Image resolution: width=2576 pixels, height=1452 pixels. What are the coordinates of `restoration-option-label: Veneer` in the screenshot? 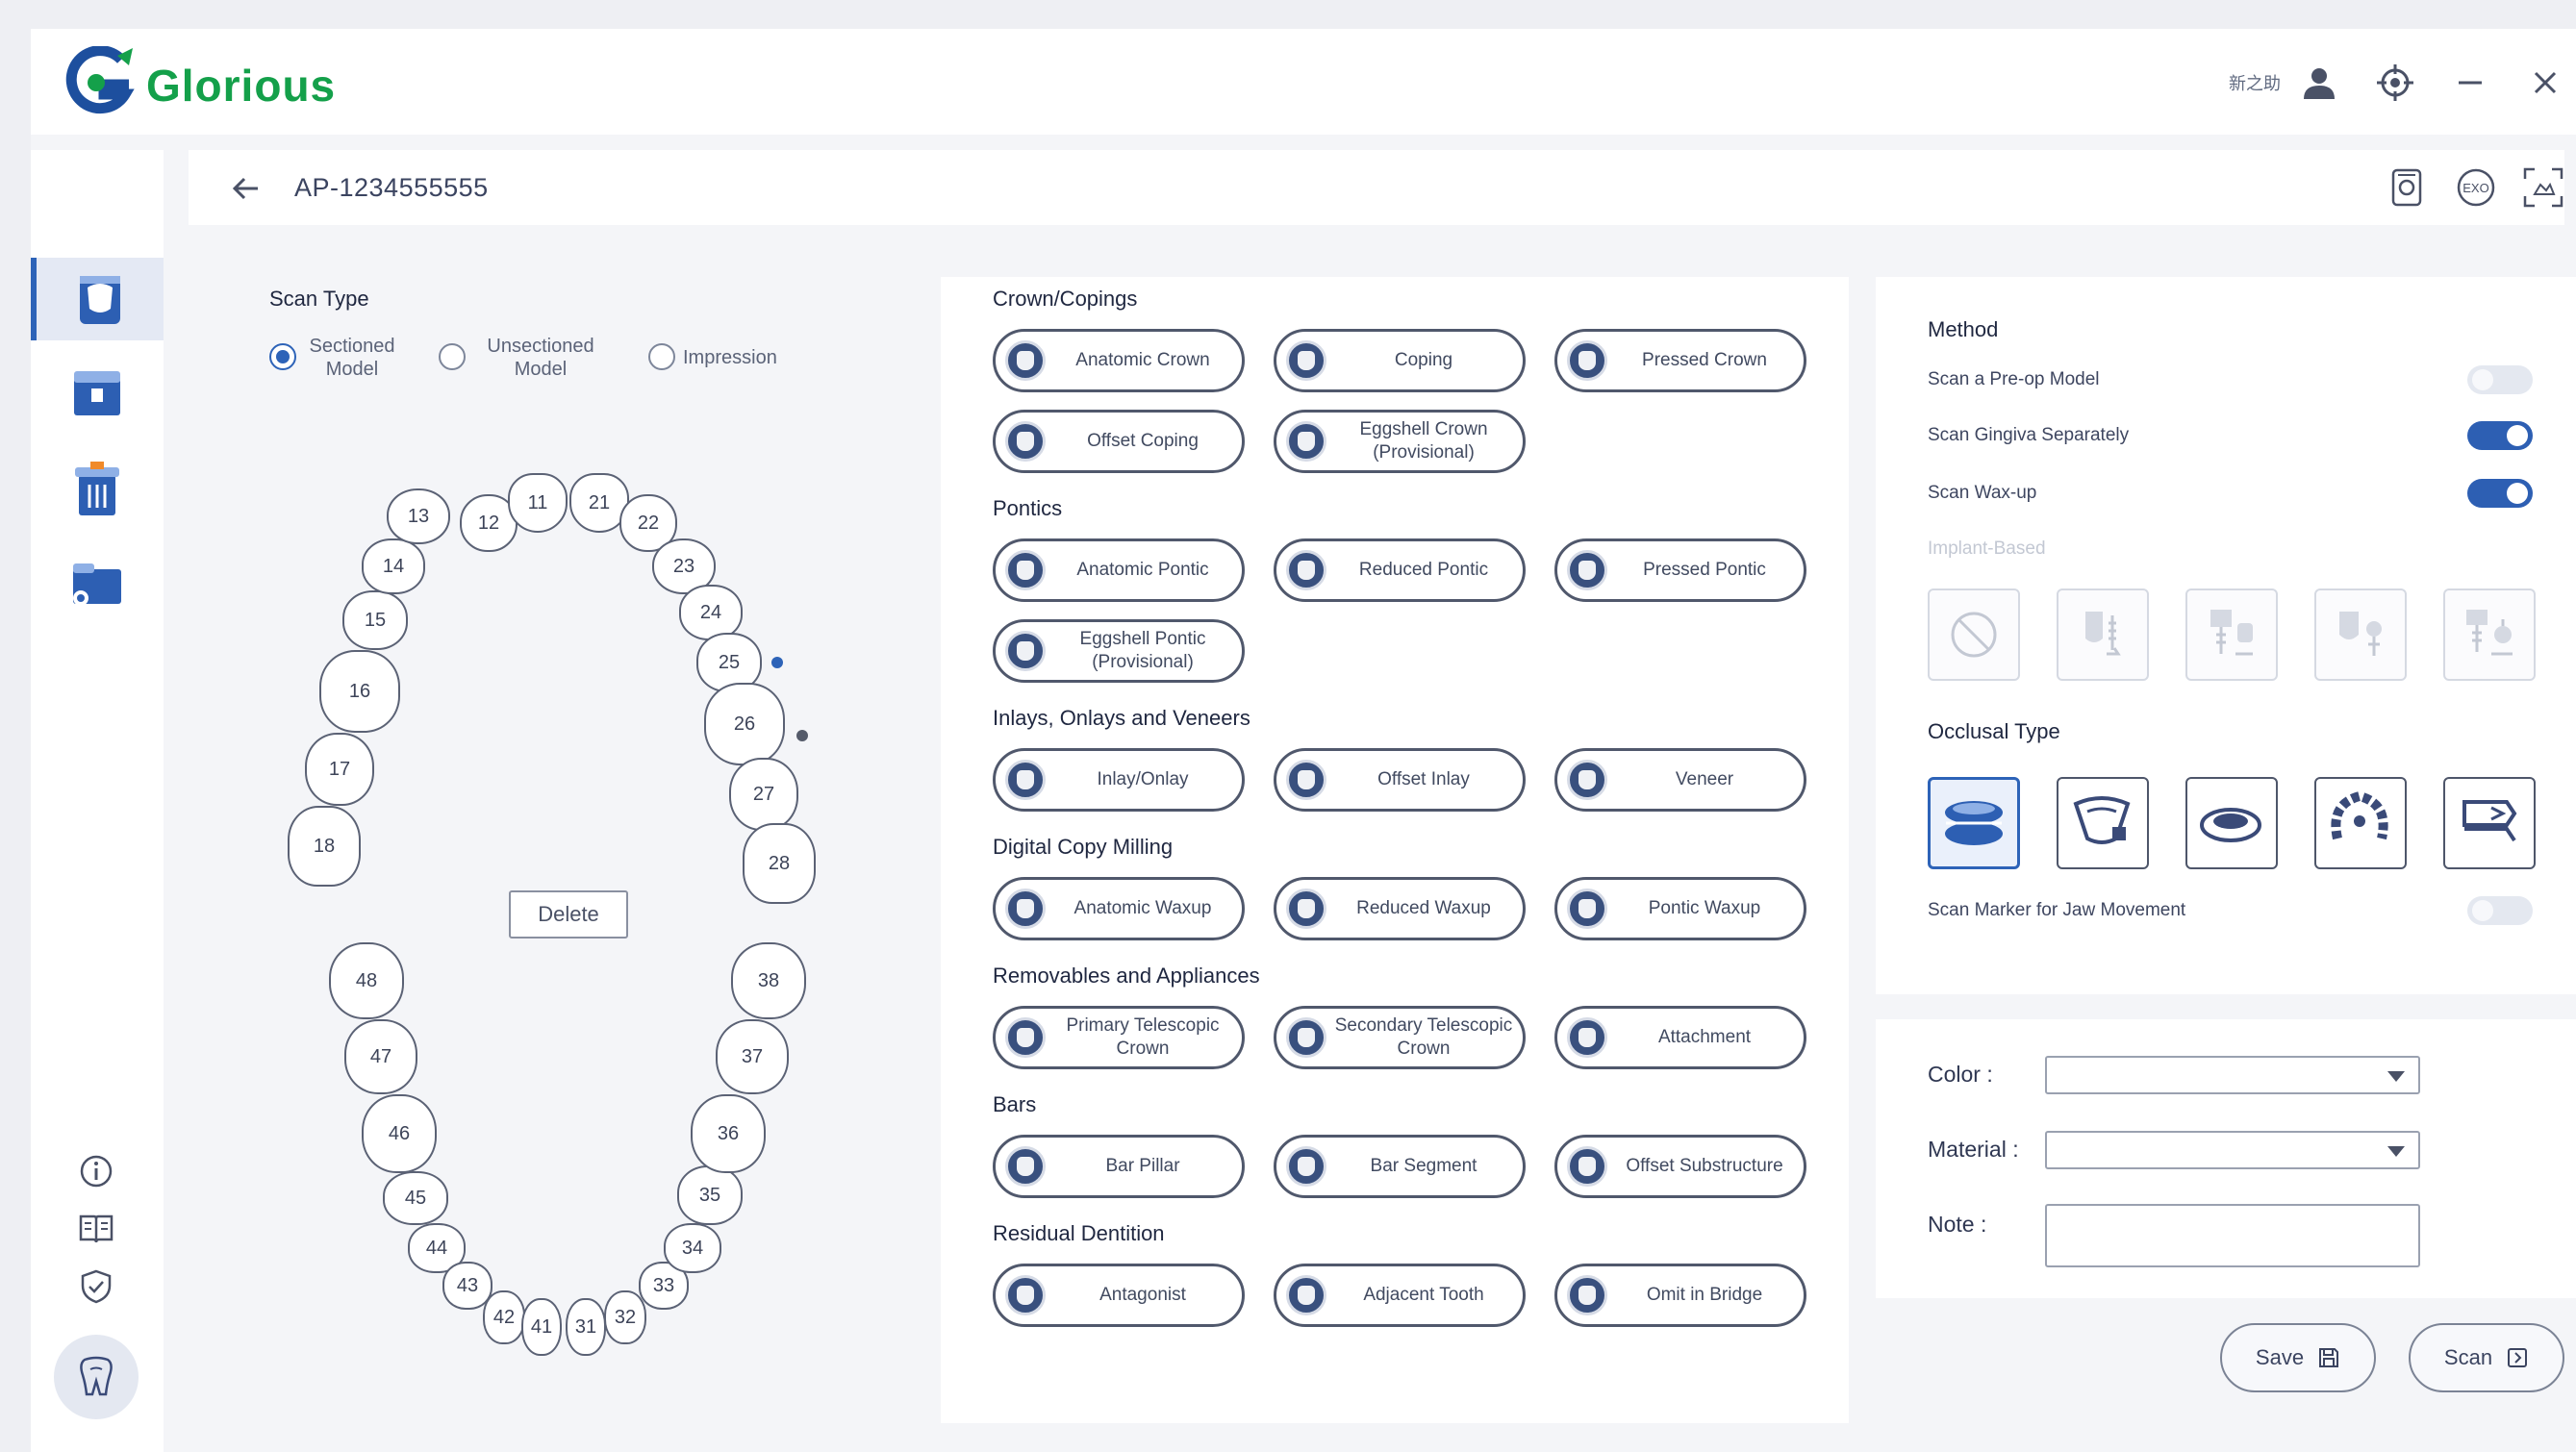 It's located at (1704, 779).